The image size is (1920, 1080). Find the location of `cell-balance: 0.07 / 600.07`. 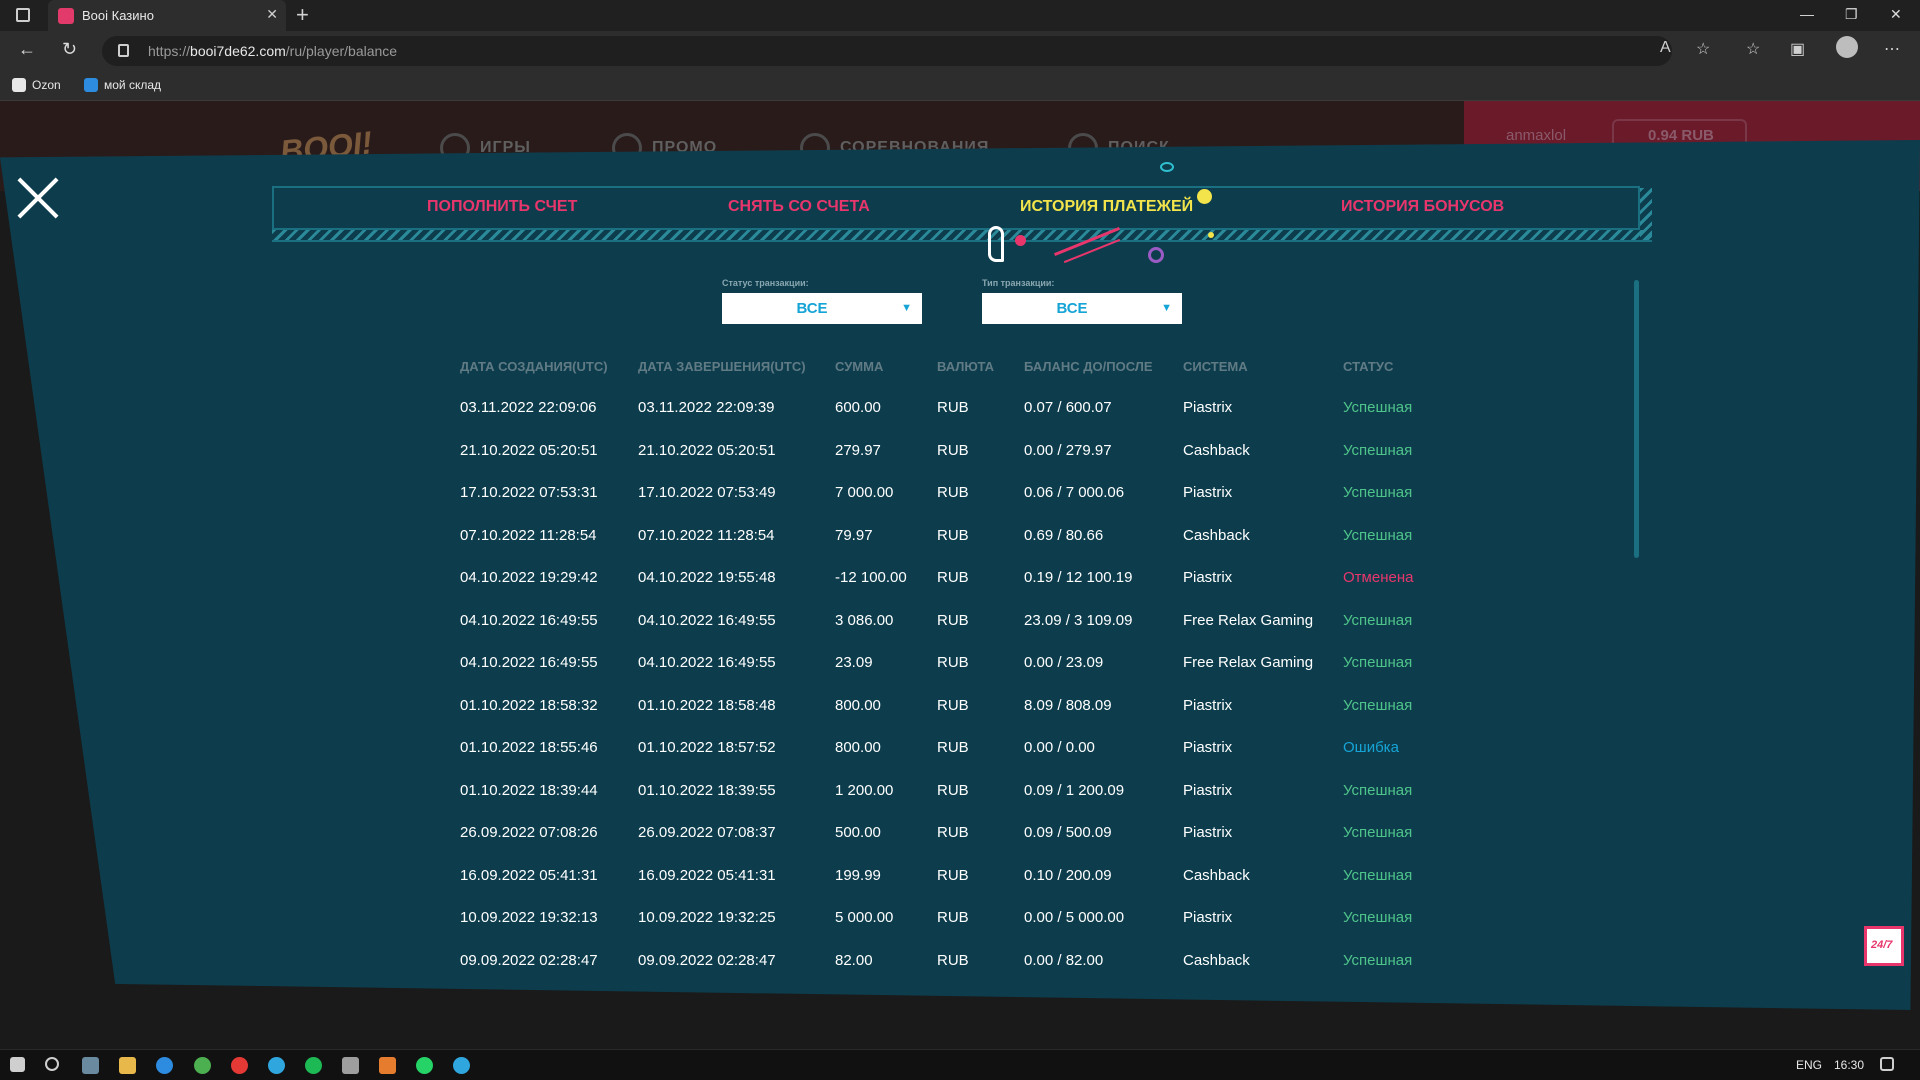

cell-balance: 0.07 / 600.07 is located at coordinates (1068, 407).